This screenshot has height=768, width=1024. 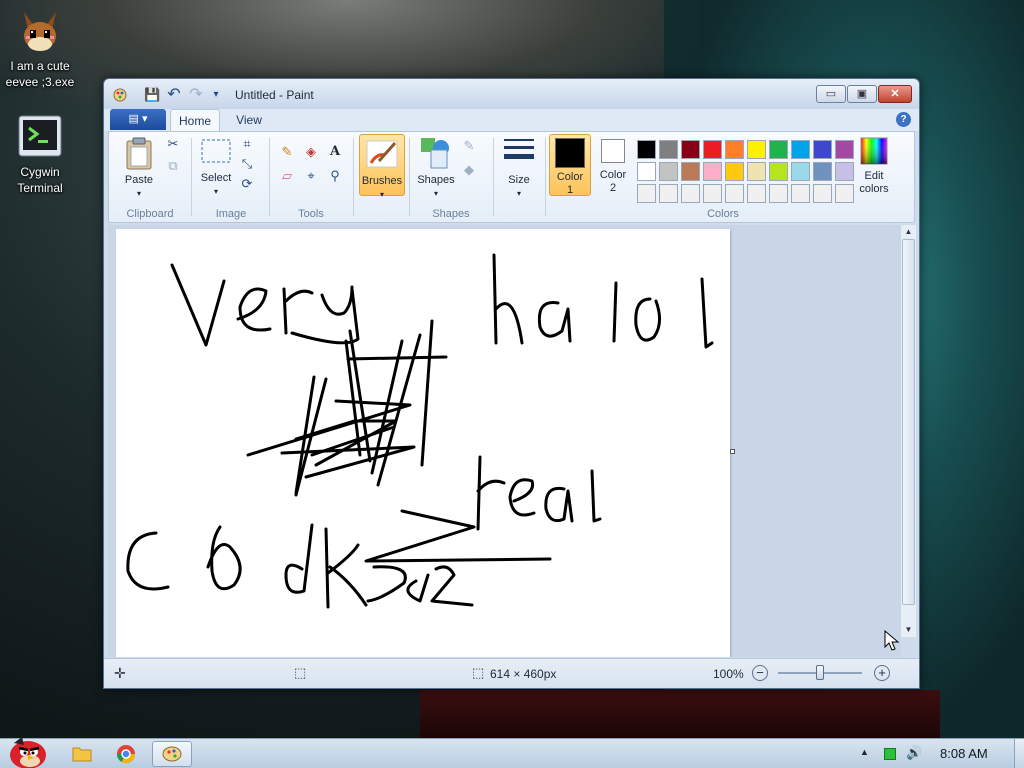 What do you see at coordinates (964, 753) in the screenshot?
I see `taskbar-clock: 8:08 AM` at bounding box center [964, 753].